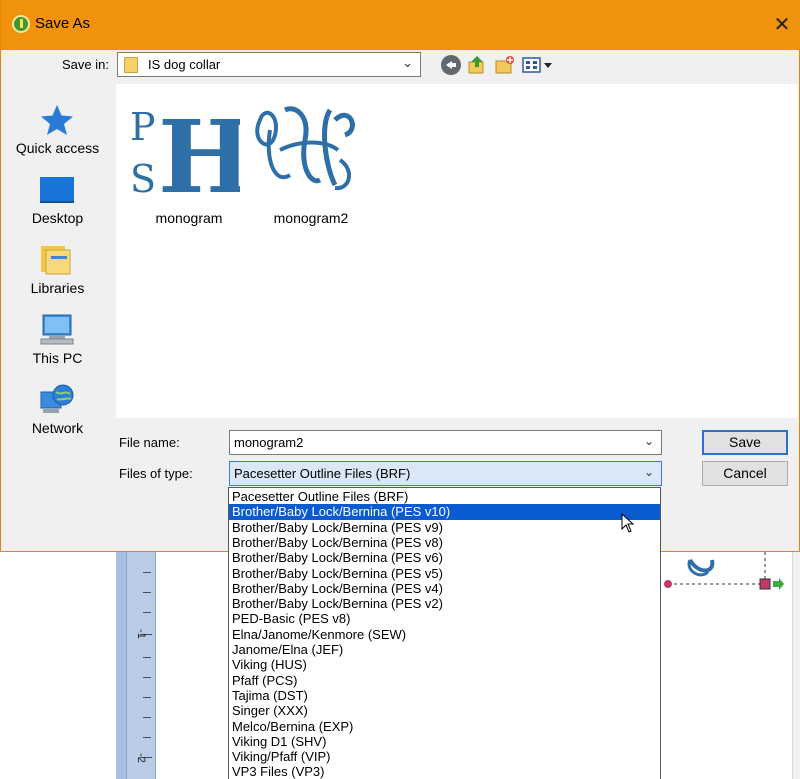 The height and width of the screenshot is (779, 800). I want to click on file-type-select: Pacesetter Outline Files (BRF) ⌄, so click(445, 473).